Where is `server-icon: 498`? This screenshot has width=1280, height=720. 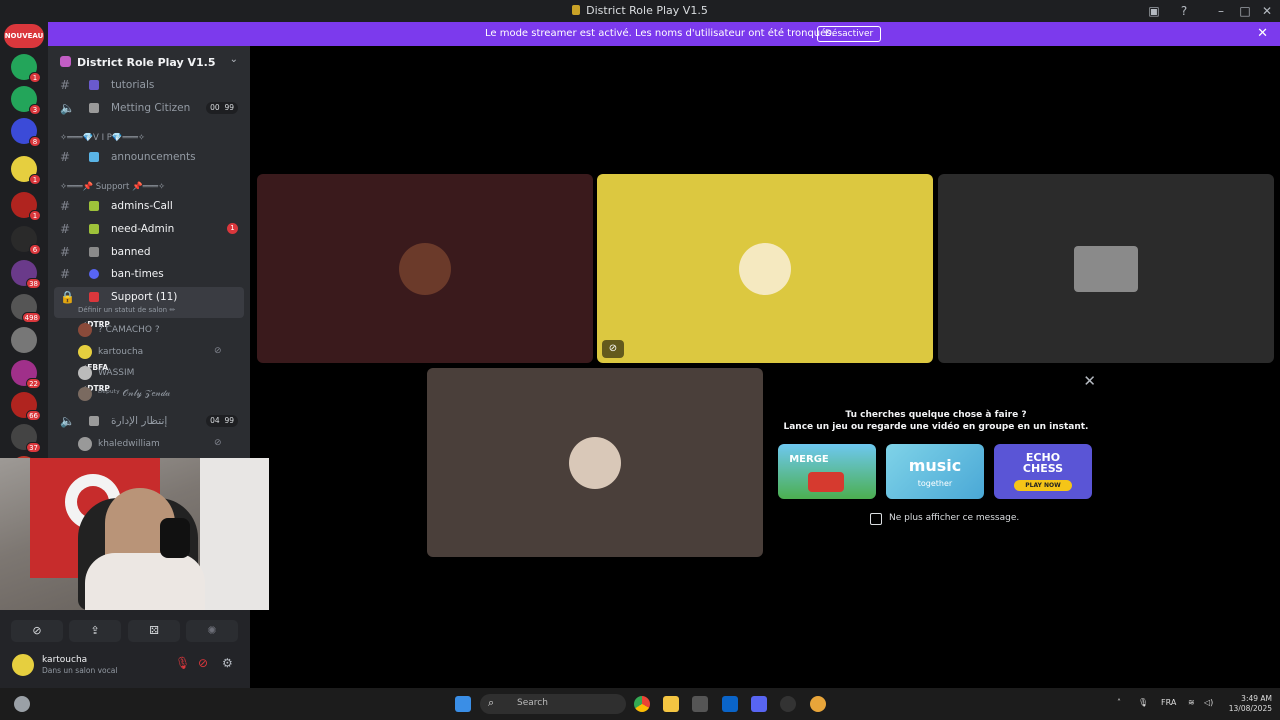
server-icon: 498 is located at coordinates (26, 308).